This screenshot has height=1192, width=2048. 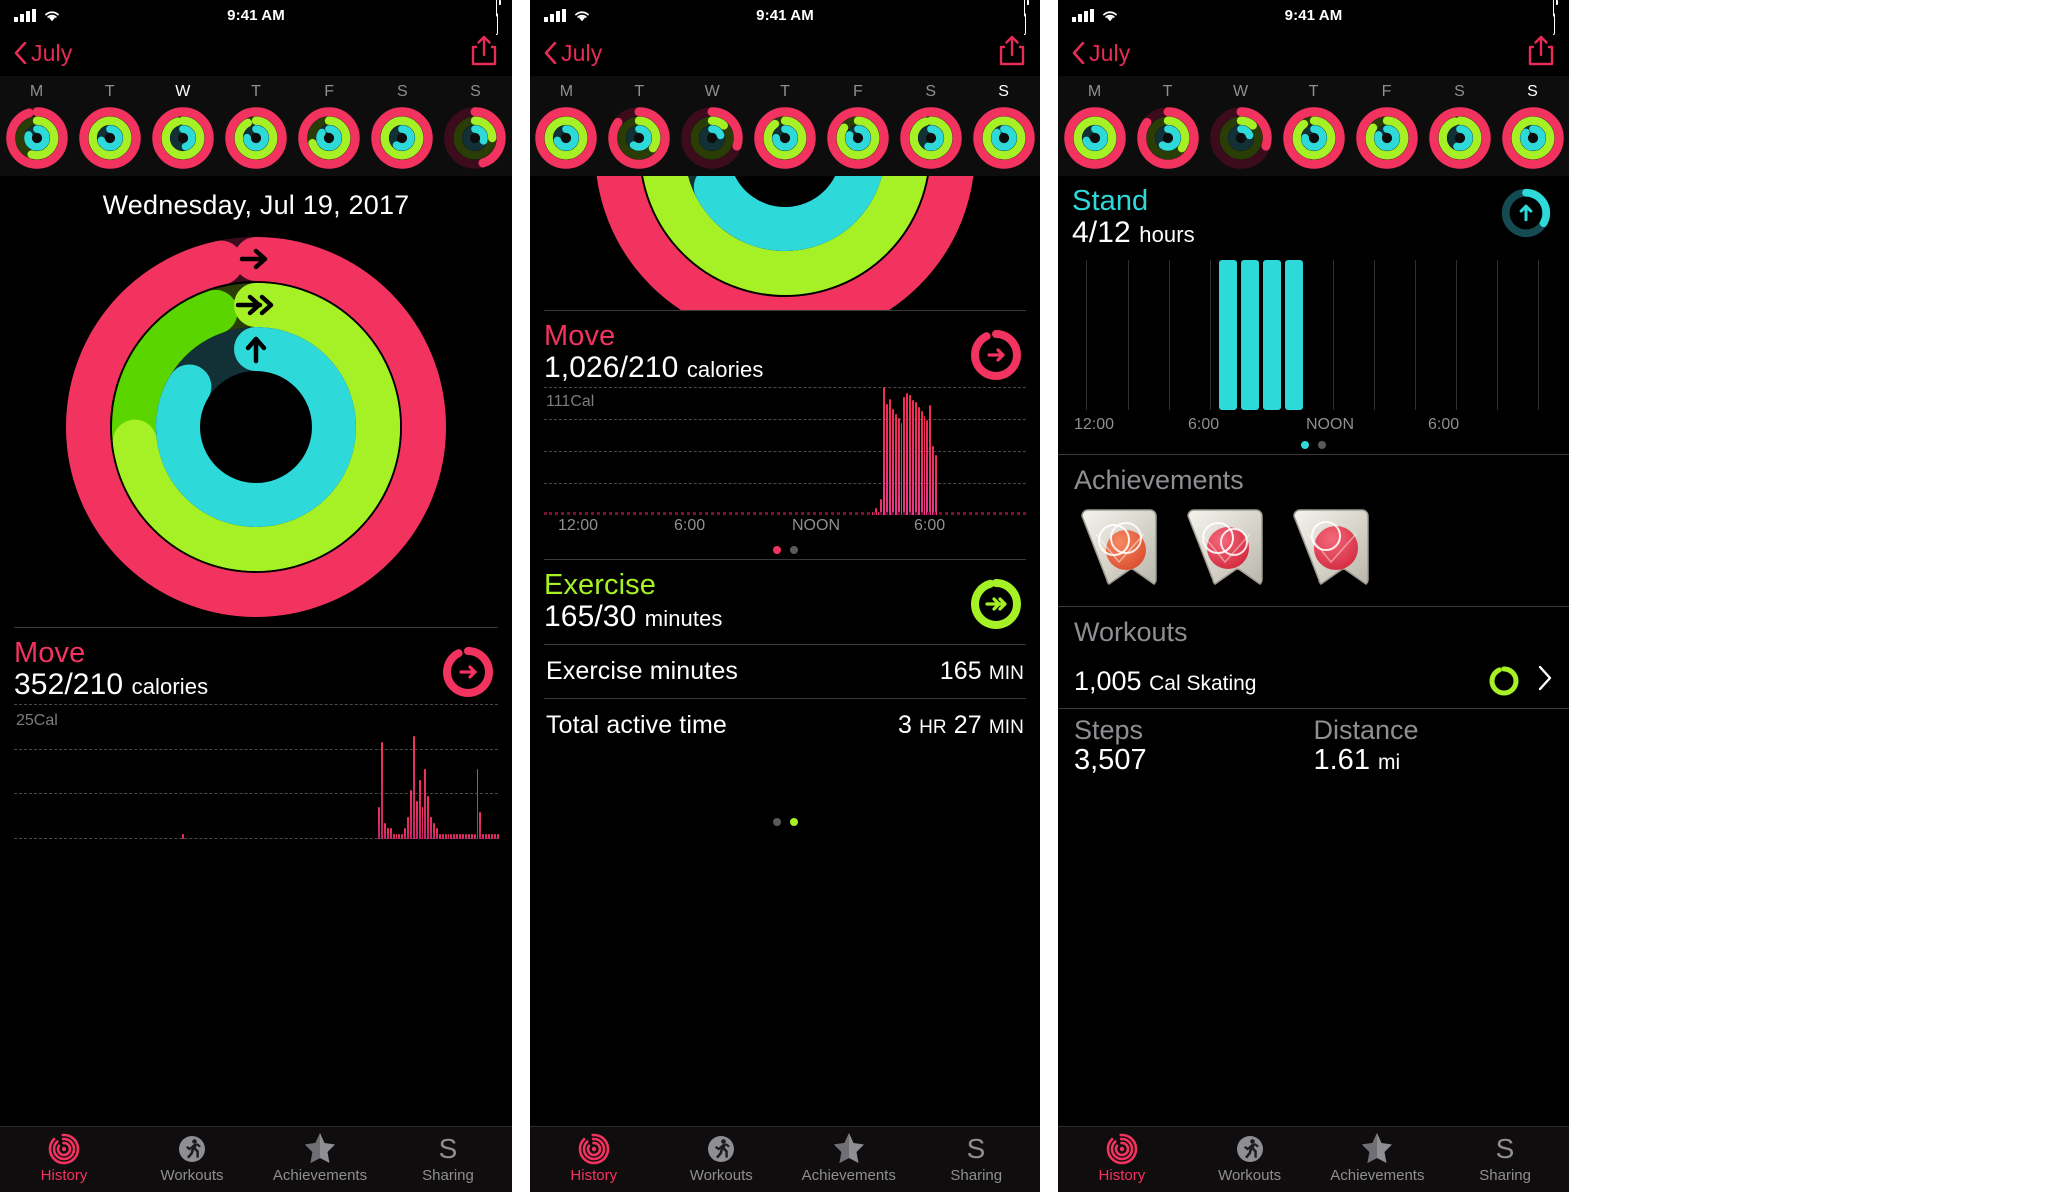 What do you see at coordinates (996, 606) in the screenshot?
I see `exercise-go-button` at bounding box center [996, 606].